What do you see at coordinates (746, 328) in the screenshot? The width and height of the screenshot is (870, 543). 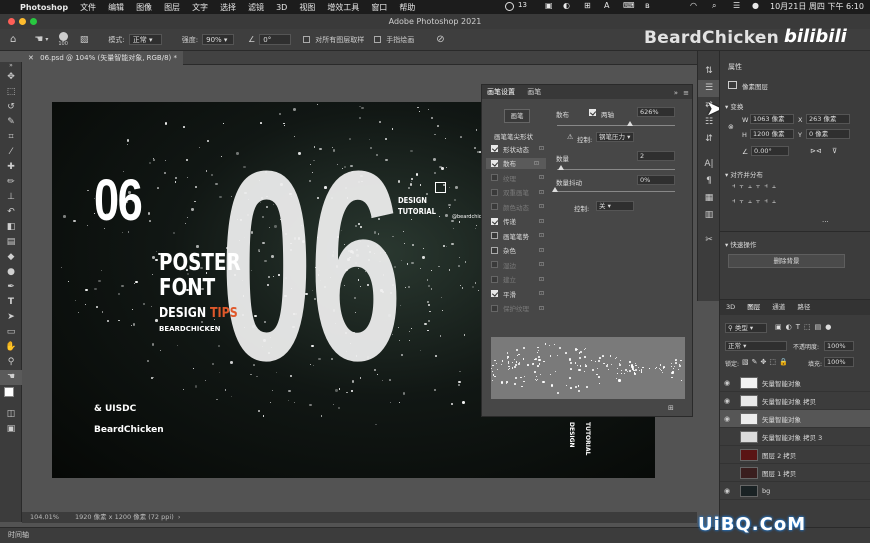 I see `layer-kind-filter: ⚲ 类型 ▾` at bounding box center [746, 328].